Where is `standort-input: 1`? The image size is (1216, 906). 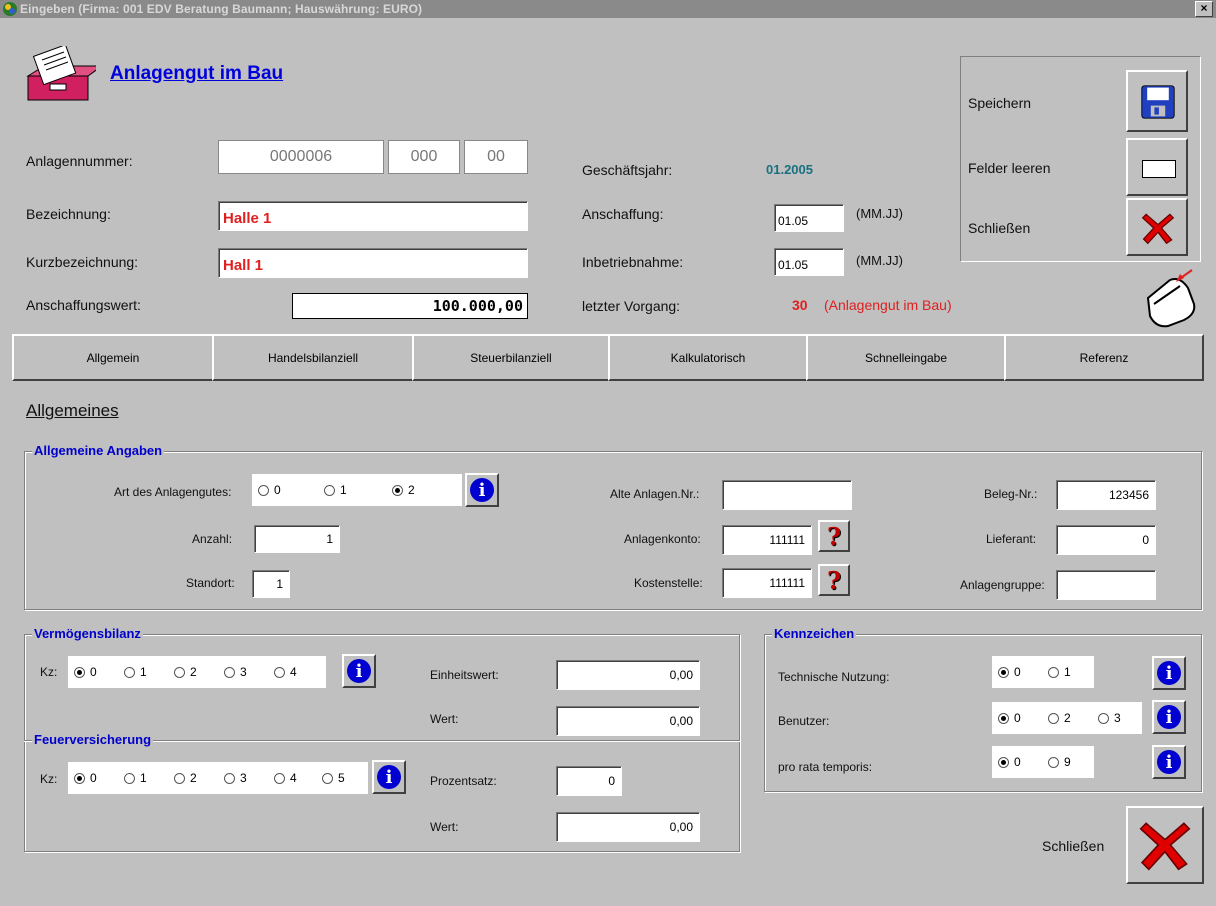
standort-input: 1 is located at coordinates (271, 584).